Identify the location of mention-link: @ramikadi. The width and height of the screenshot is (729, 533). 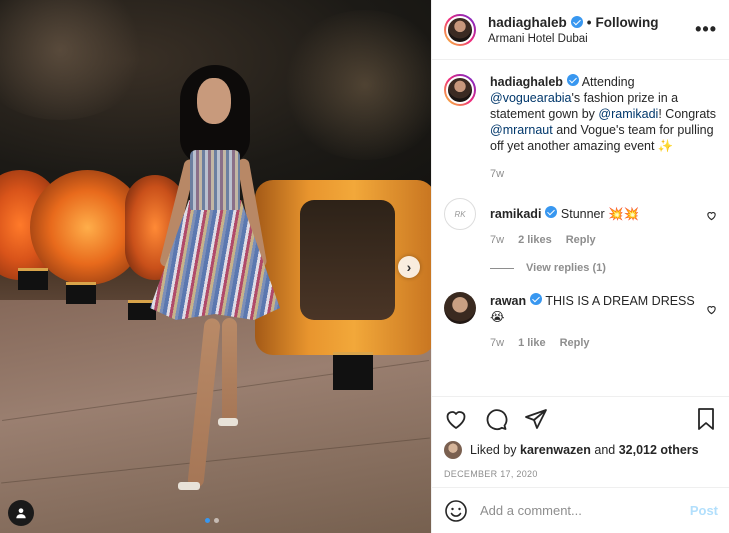
(628, 114).